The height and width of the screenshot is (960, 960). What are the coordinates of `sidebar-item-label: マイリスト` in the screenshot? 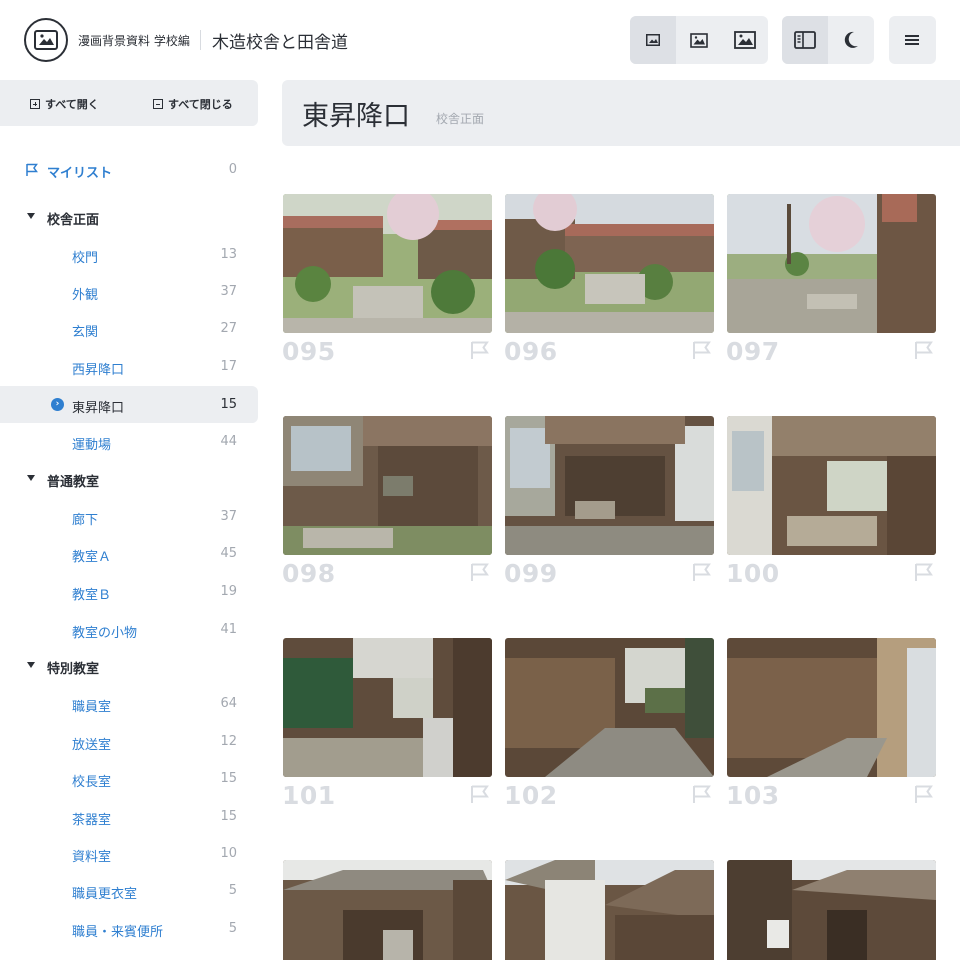 It's located at (80, 173).